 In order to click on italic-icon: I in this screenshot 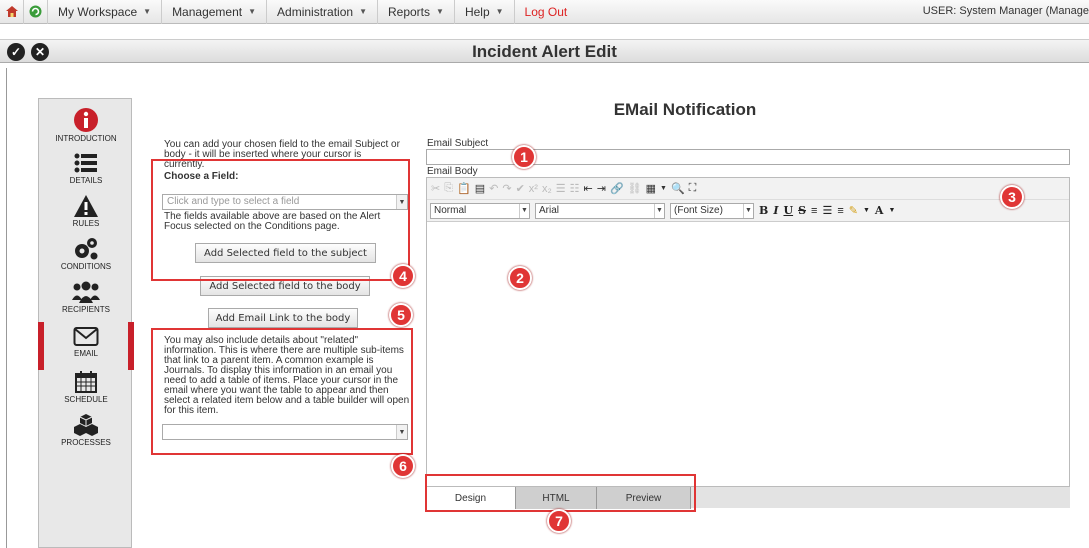, I will do `click(775, 210)`.